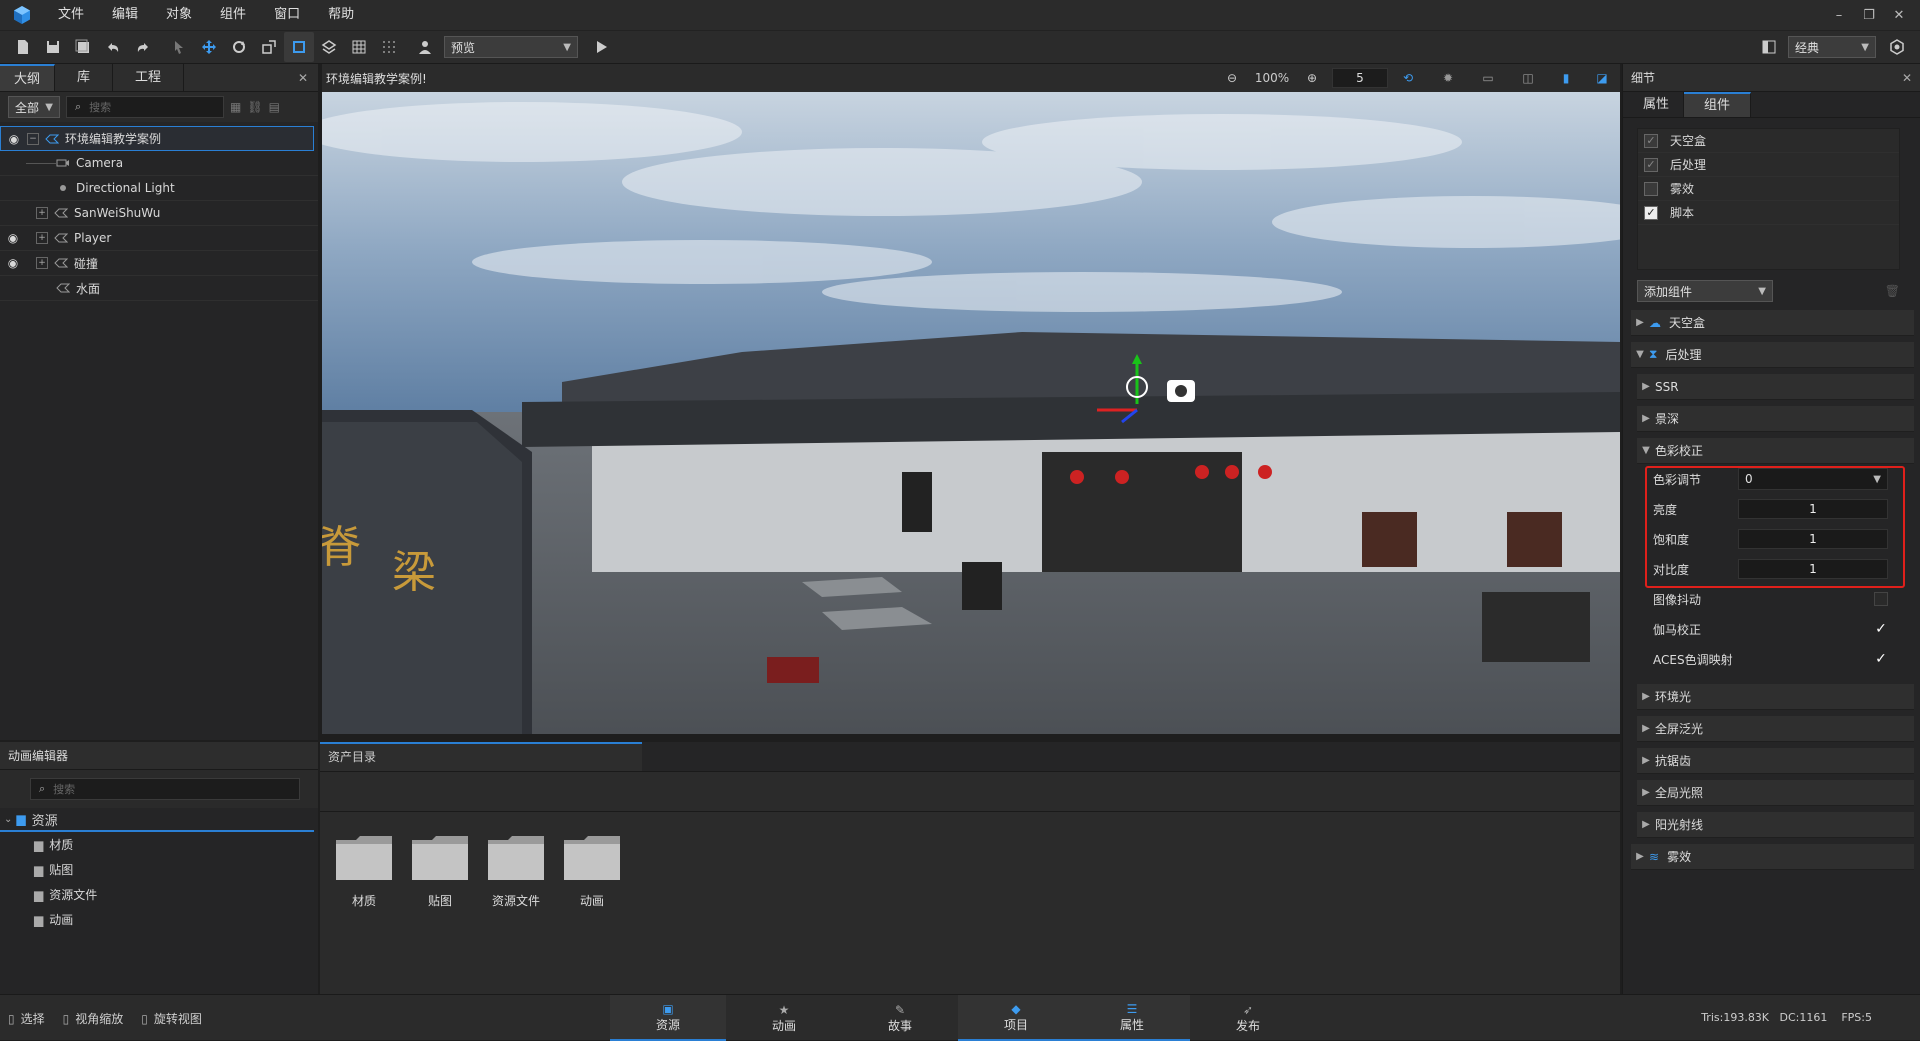 This screenshot has height=1041, width=1920. Describe the element at coordinates (481, 756) in the screenshot. I see `tab-asset-directory: 资产目录` at that location.